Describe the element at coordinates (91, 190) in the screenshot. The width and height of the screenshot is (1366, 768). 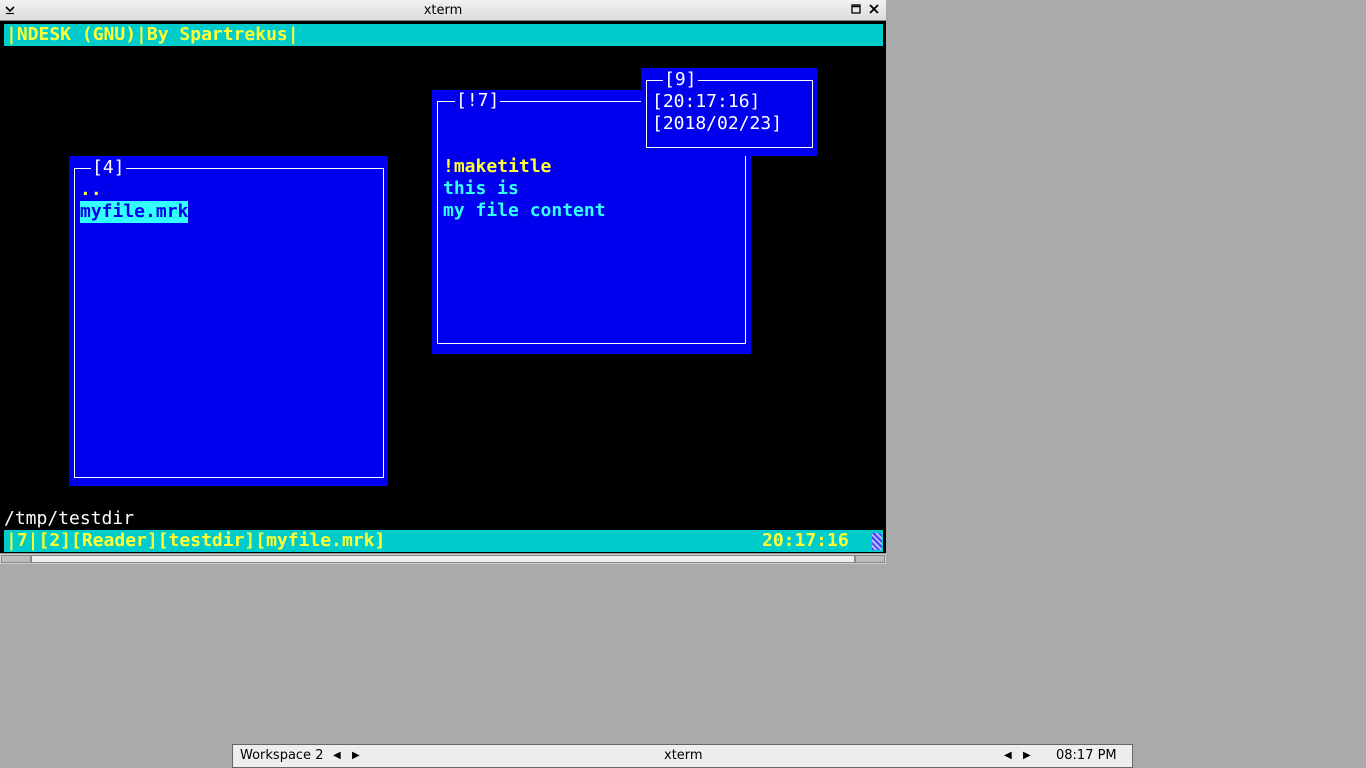
I see `list-item-parent: ..` at that location.